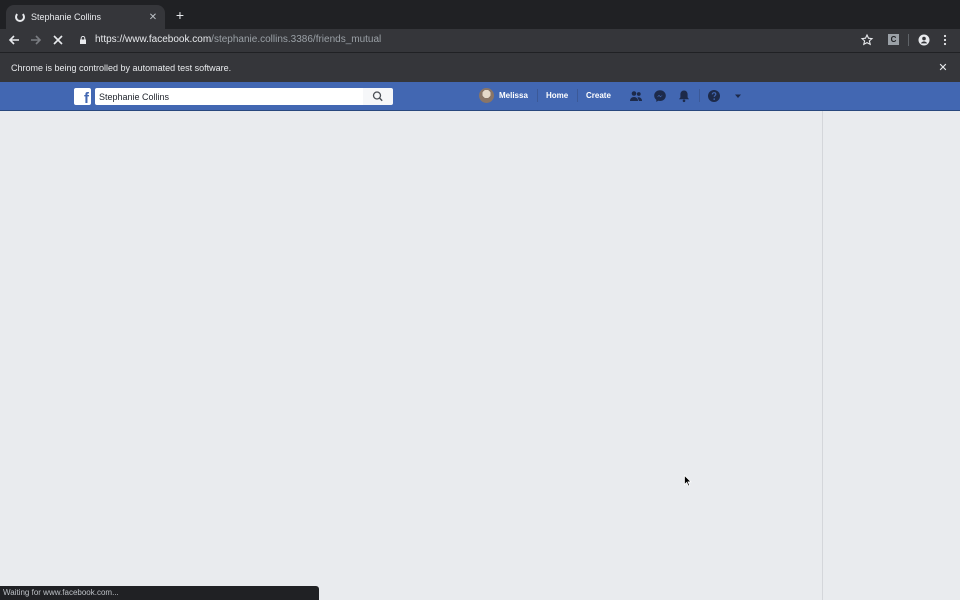 Image resolution: width=960 pixels, height=600 pixels. I want to click on kebab-menu-icon, so click(945, 40).